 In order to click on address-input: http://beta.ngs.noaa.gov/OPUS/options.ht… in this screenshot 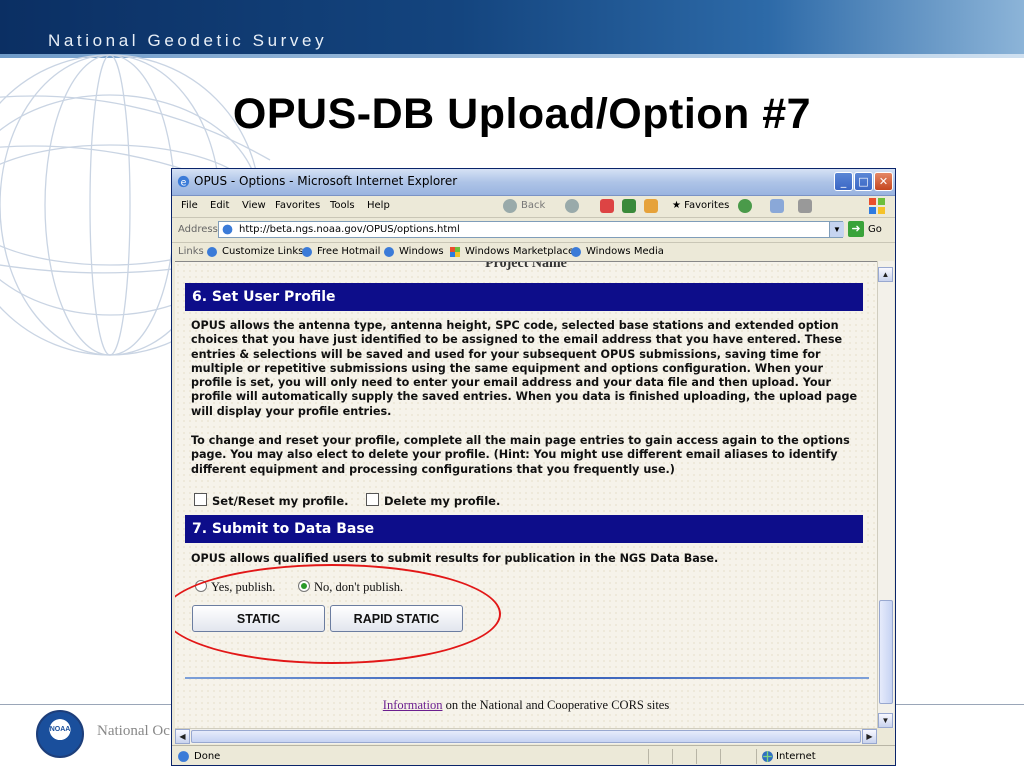, I will do `click(530, 229)`.